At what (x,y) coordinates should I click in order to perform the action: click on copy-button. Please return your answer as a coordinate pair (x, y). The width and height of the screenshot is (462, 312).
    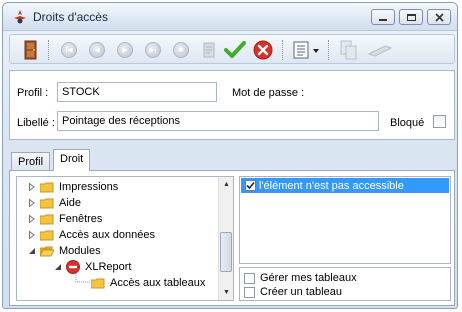
    Looking at the image, I should click on (349, 50).